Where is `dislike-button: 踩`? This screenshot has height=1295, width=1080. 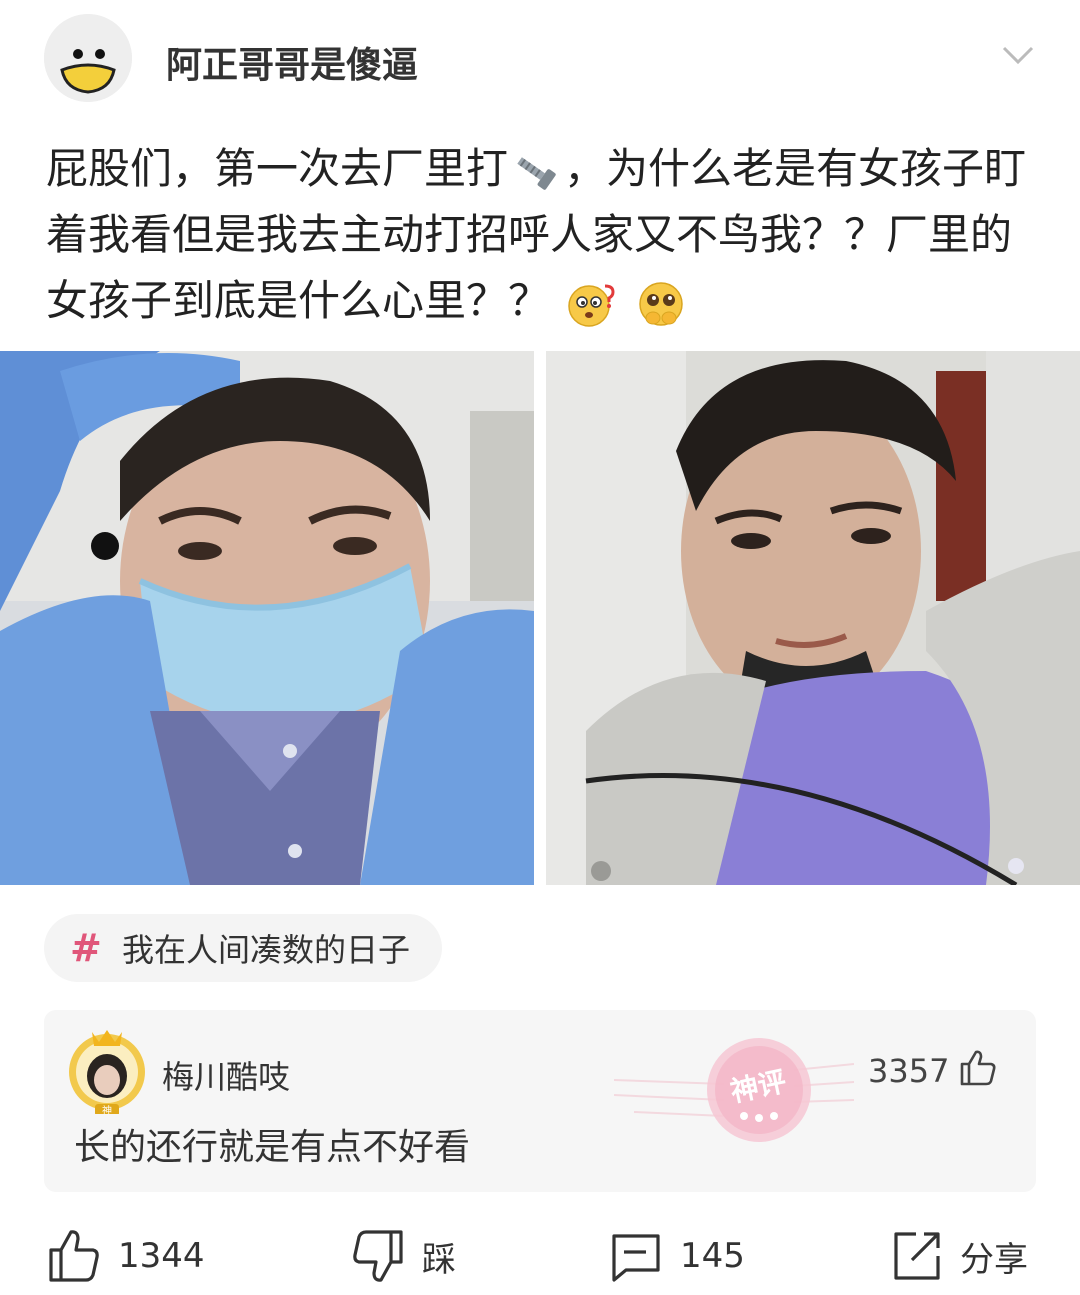 dislike-button: 踩 is located at coordinates (403, 1256).